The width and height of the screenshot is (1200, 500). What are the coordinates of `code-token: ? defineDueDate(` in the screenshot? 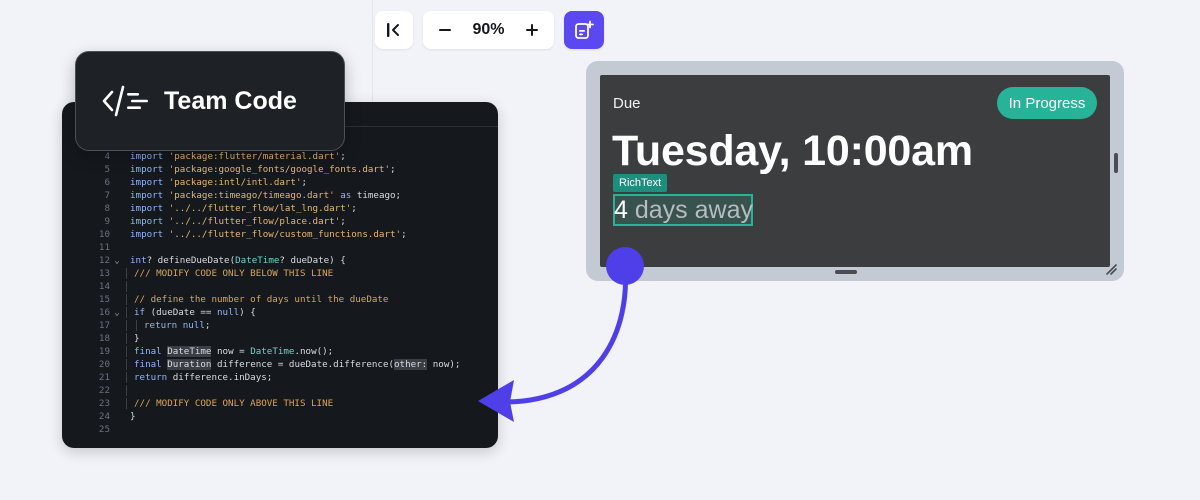 It's located at (191, 260).